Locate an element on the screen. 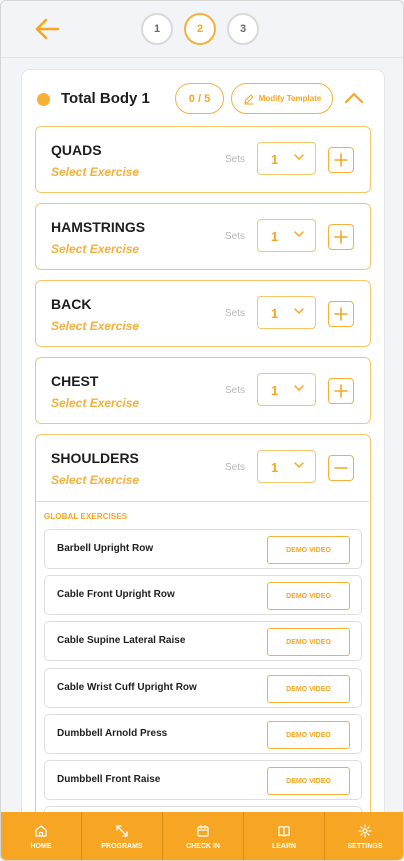 The image size is (404, 861). book-icon is located at coordinates (284, 831).